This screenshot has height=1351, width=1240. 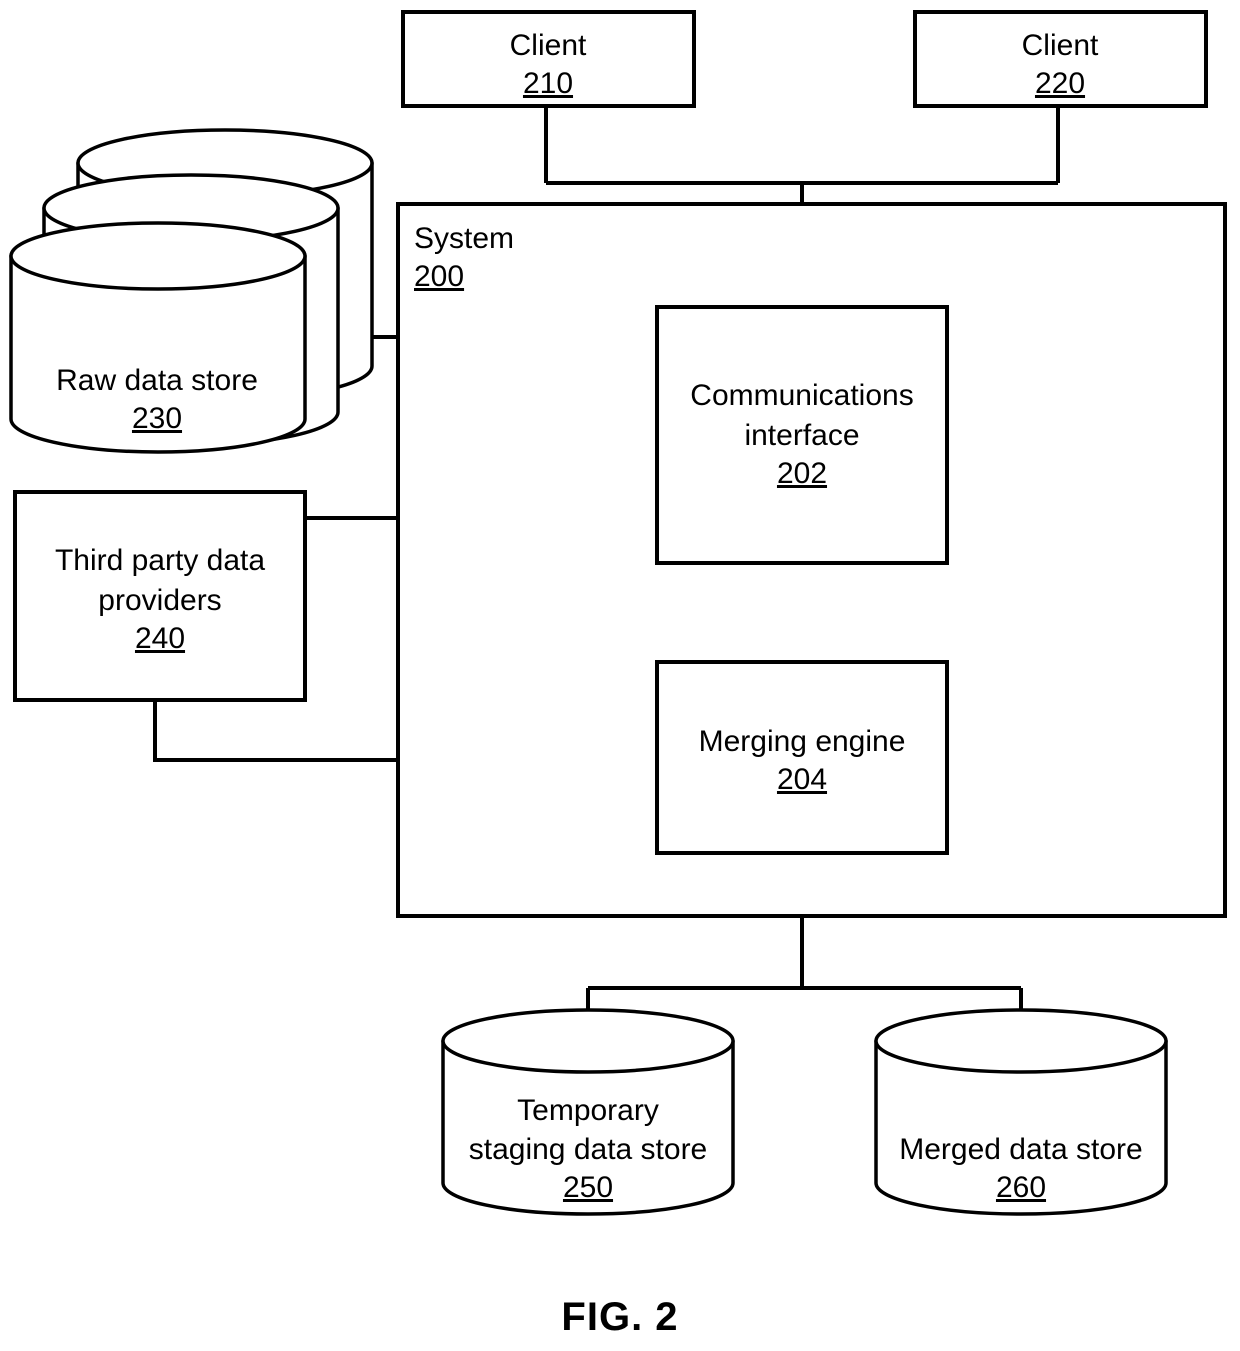 I want to click on raw-data-store-230-node: Raw data store 230, so click(x=191, y=291).